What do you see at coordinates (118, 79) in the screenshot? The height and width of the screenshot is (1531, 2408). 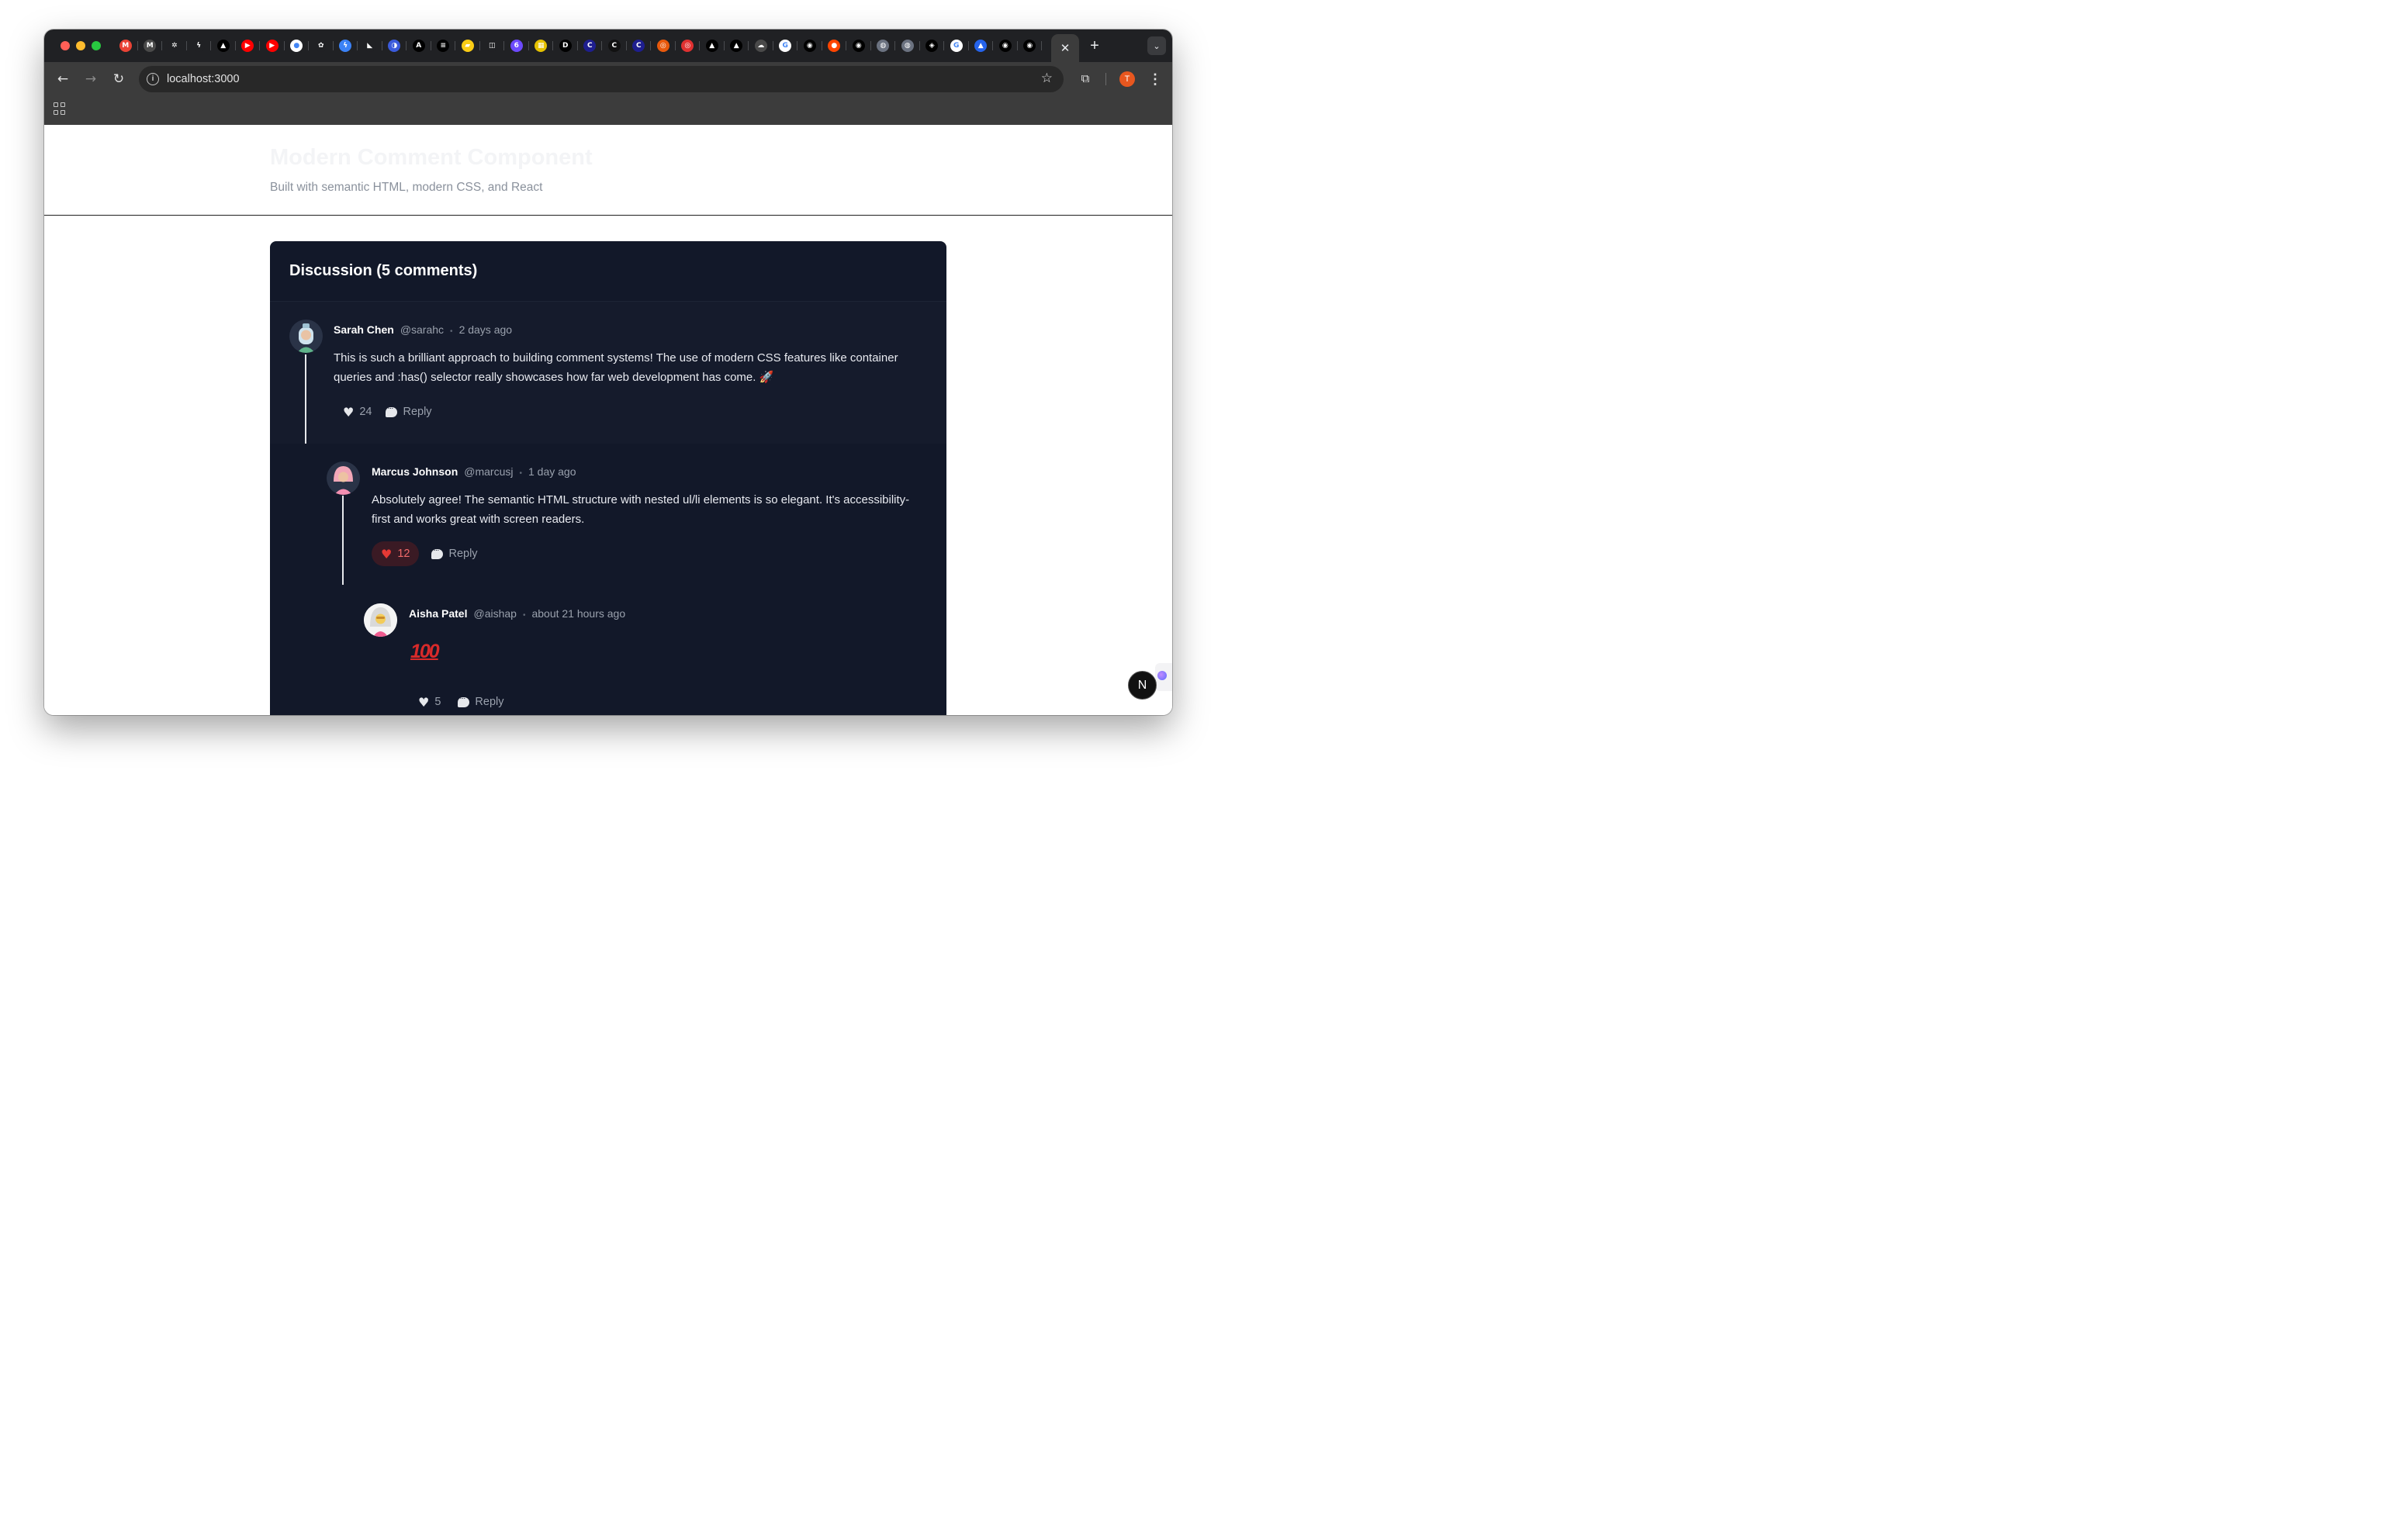 I see `reload-button: ↻` at bounding box center [118, 79].